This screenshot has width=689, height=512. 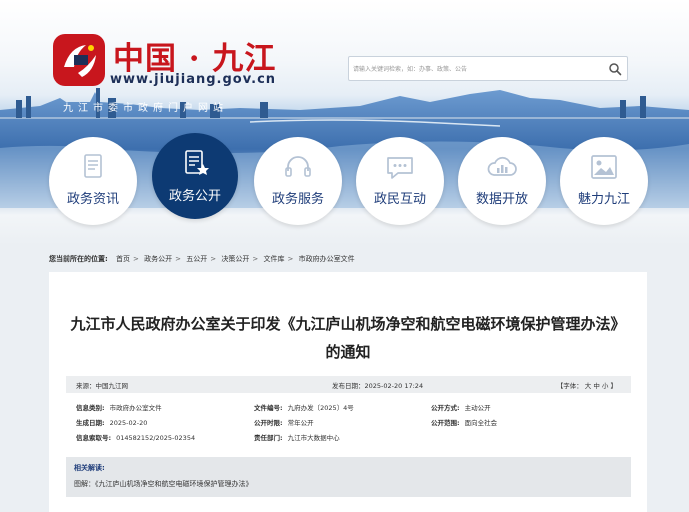 I want to click on nav-label: 魅力九江, so click(x=603, y=199).